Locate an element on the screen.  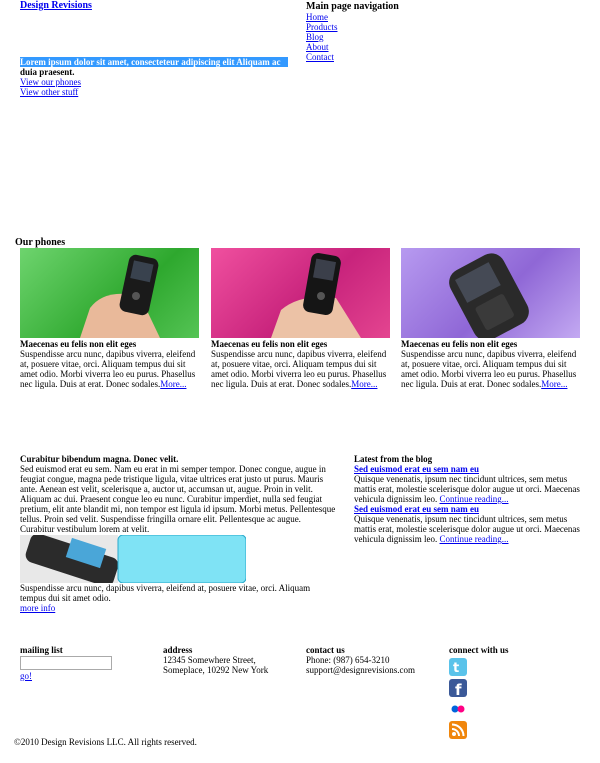
nav-item-about: About is located at coordinates (352, 47).